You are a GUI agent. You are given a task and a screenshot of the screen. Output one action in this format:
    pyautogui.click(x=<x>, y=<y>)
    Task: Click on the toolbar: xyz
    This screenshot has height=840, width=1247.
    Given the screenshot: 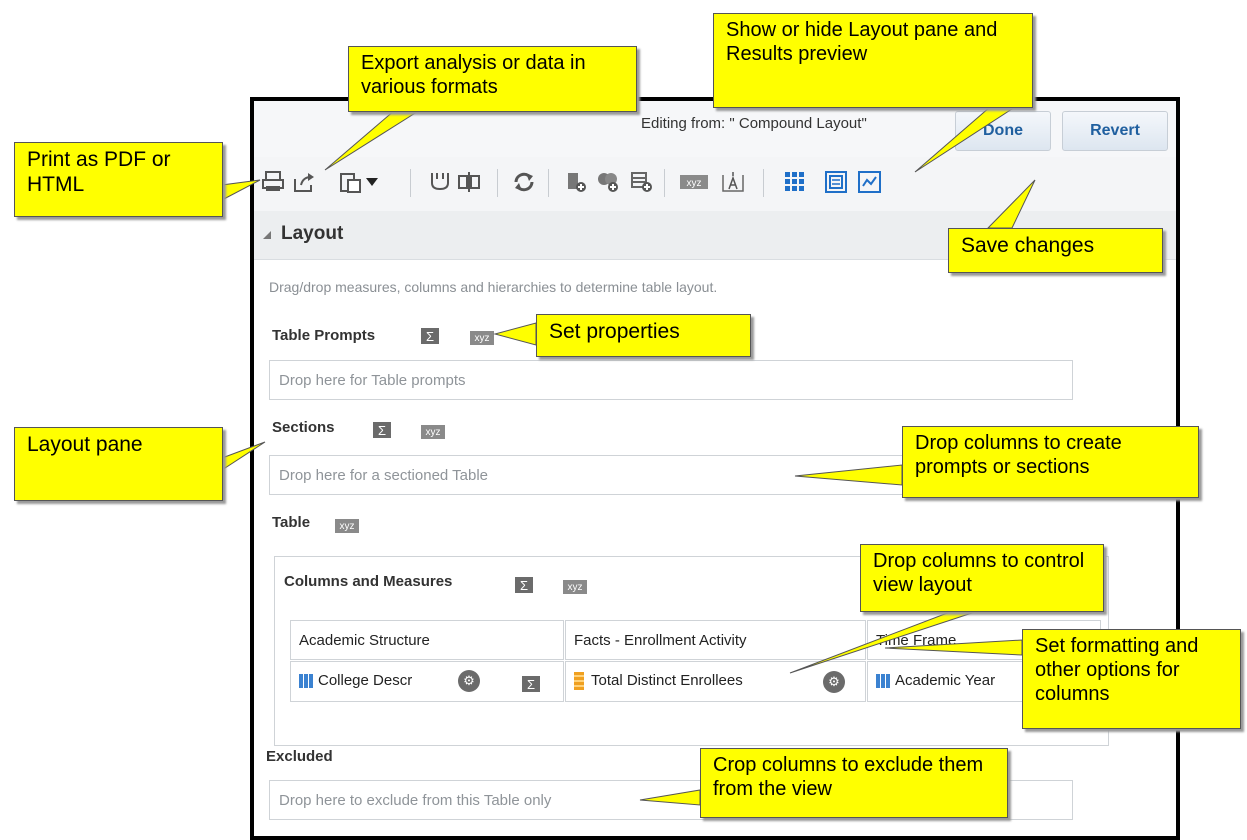 What is the action you would take?
    pyautogui.click(x=715, y=184)
    